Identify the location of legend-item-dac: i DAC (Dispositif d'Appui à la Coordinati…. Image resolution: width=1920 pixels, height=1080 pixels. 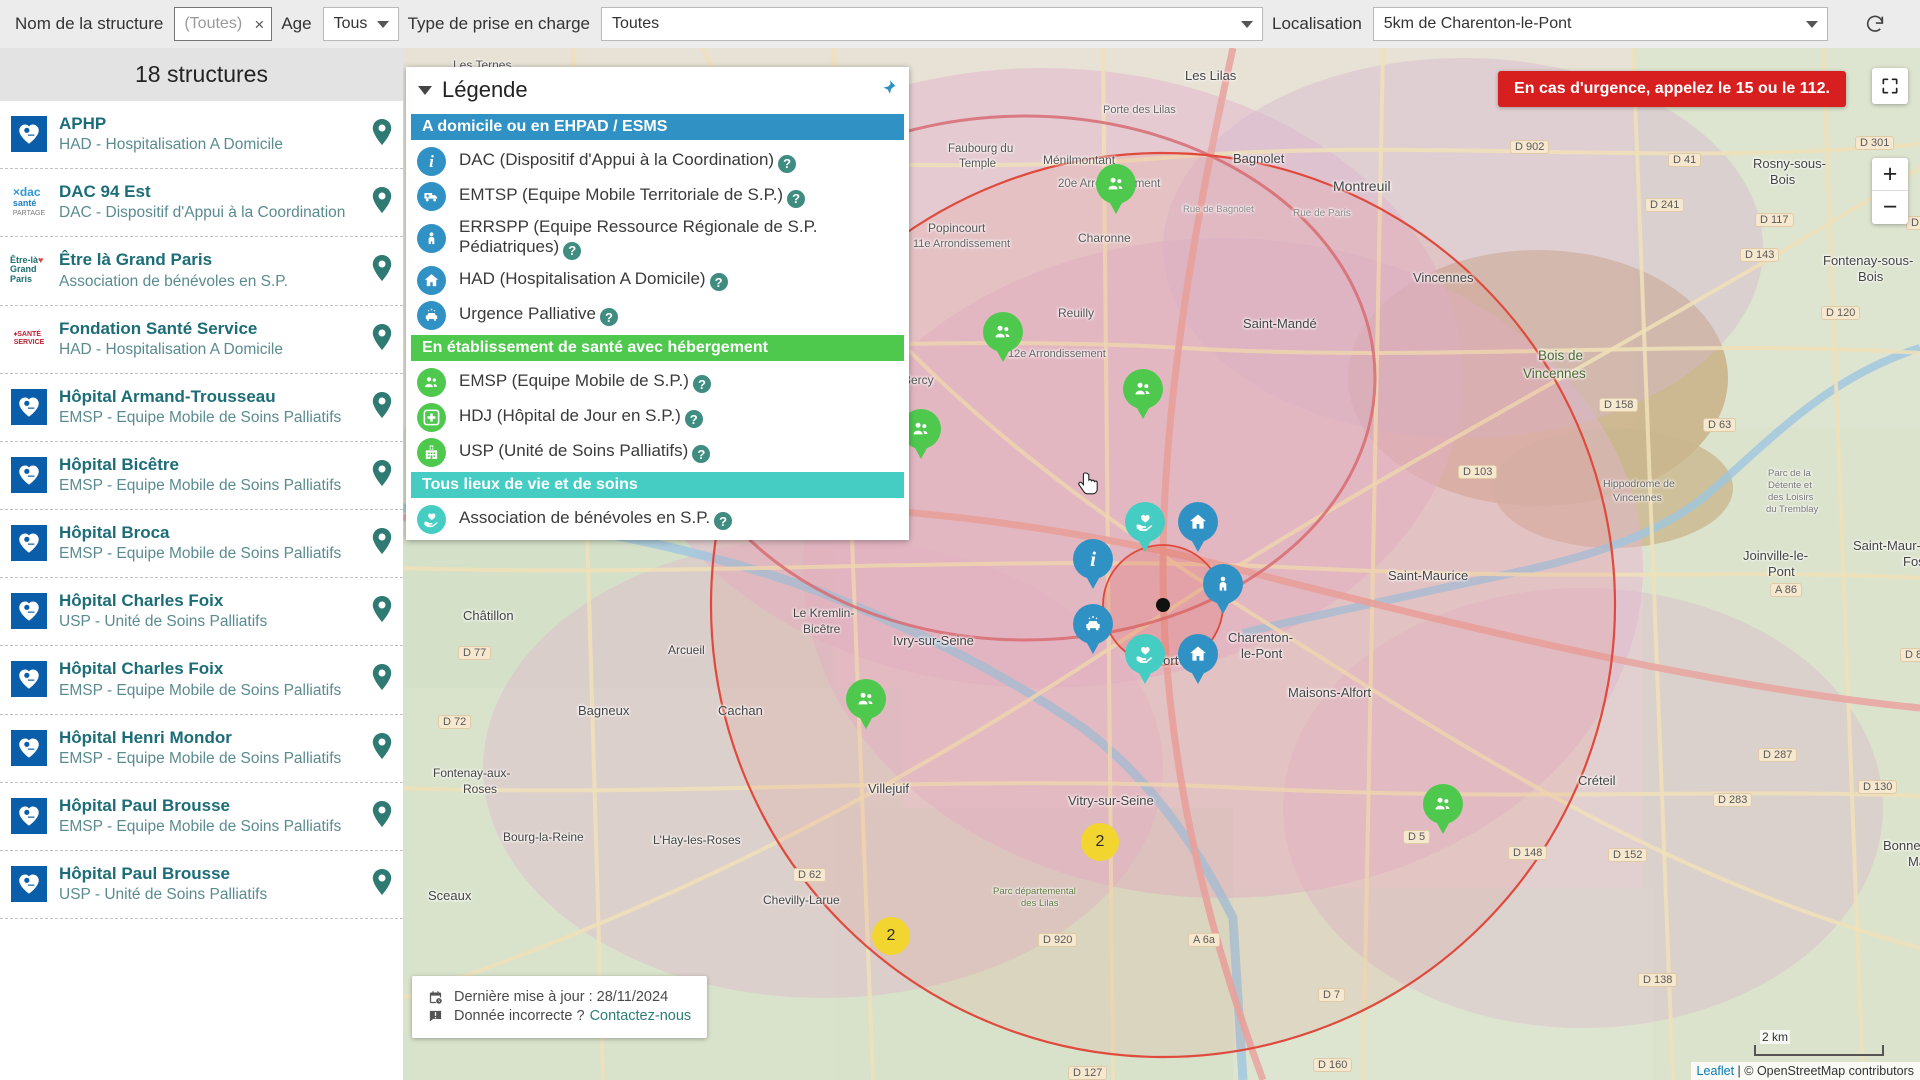
(657, 161).